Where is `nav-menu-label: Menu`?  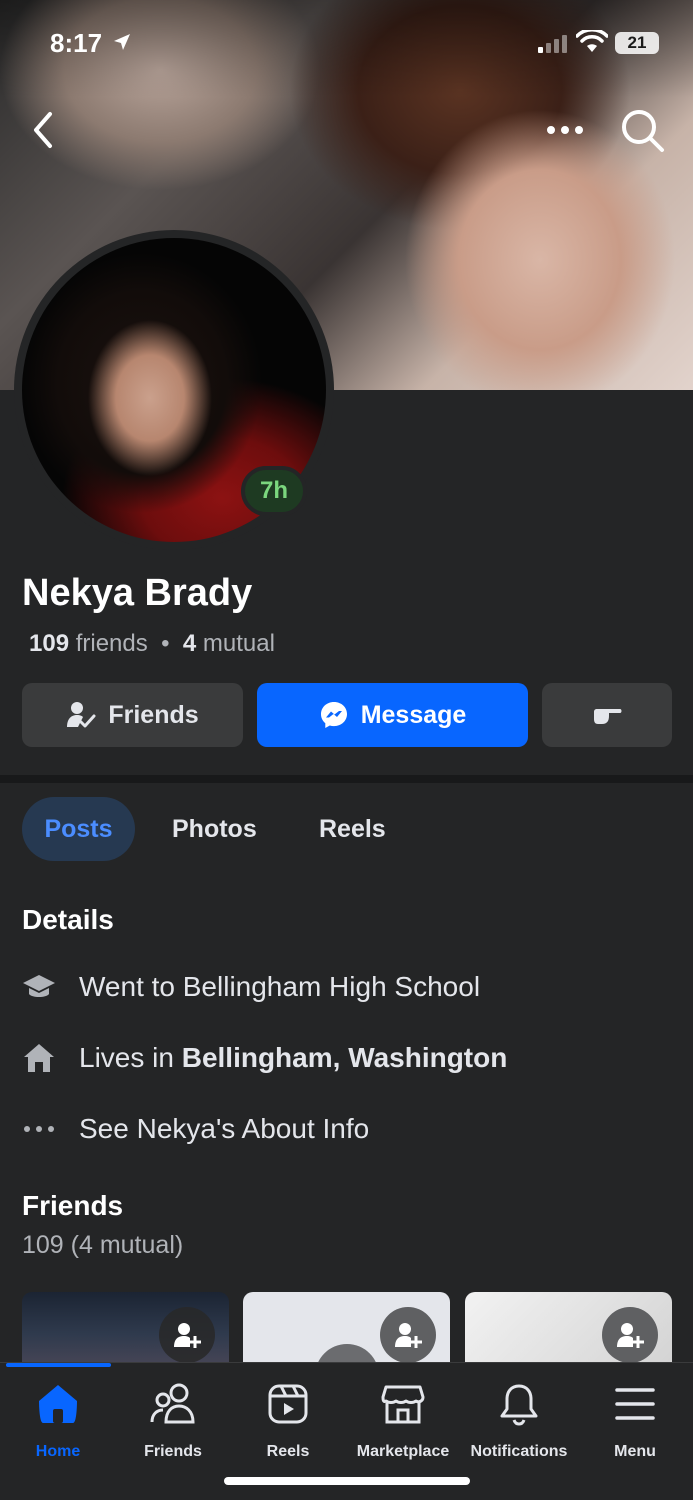 nav-menu-label: Menu is located at coordinates (635, 1451).